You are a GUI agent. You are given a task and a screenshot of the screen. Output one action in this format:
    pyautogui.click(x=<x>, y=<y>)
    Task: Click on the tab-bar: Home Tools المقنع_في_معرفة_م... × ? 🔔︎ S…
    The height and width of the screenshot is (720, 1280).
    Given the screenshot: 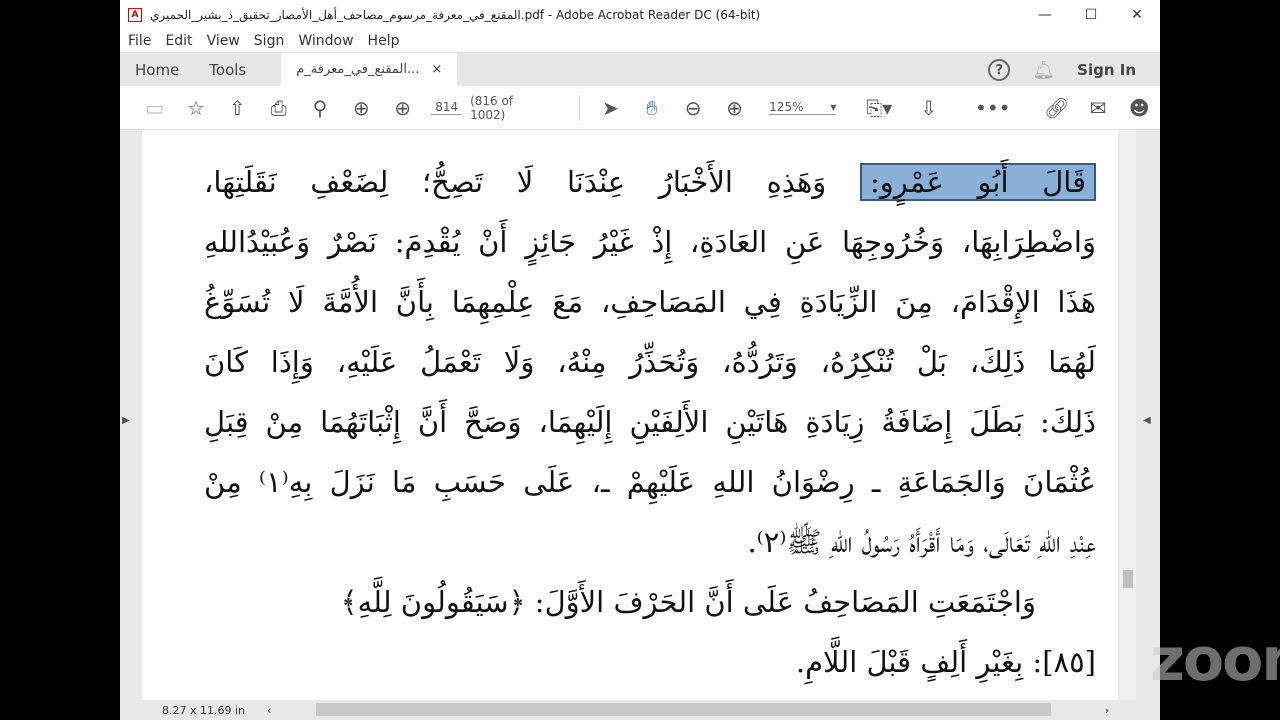 What is the action you would take?
    pyautogui.click(x=640, y=69)
    